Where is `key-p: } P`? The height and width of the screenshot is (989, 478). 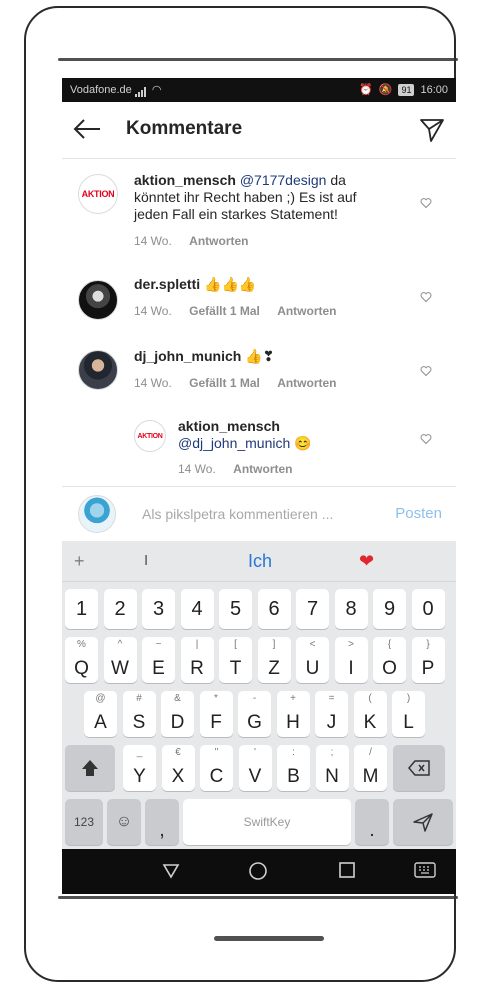 key-p: } P is located at coordinates (428, 660).